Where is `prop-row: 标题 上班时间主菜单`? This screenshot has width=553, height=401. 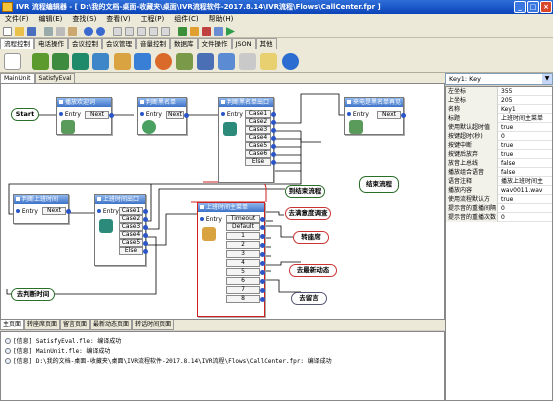
prop-row: 标题 上班时间主菜单 is located at coordinates (499, 118).